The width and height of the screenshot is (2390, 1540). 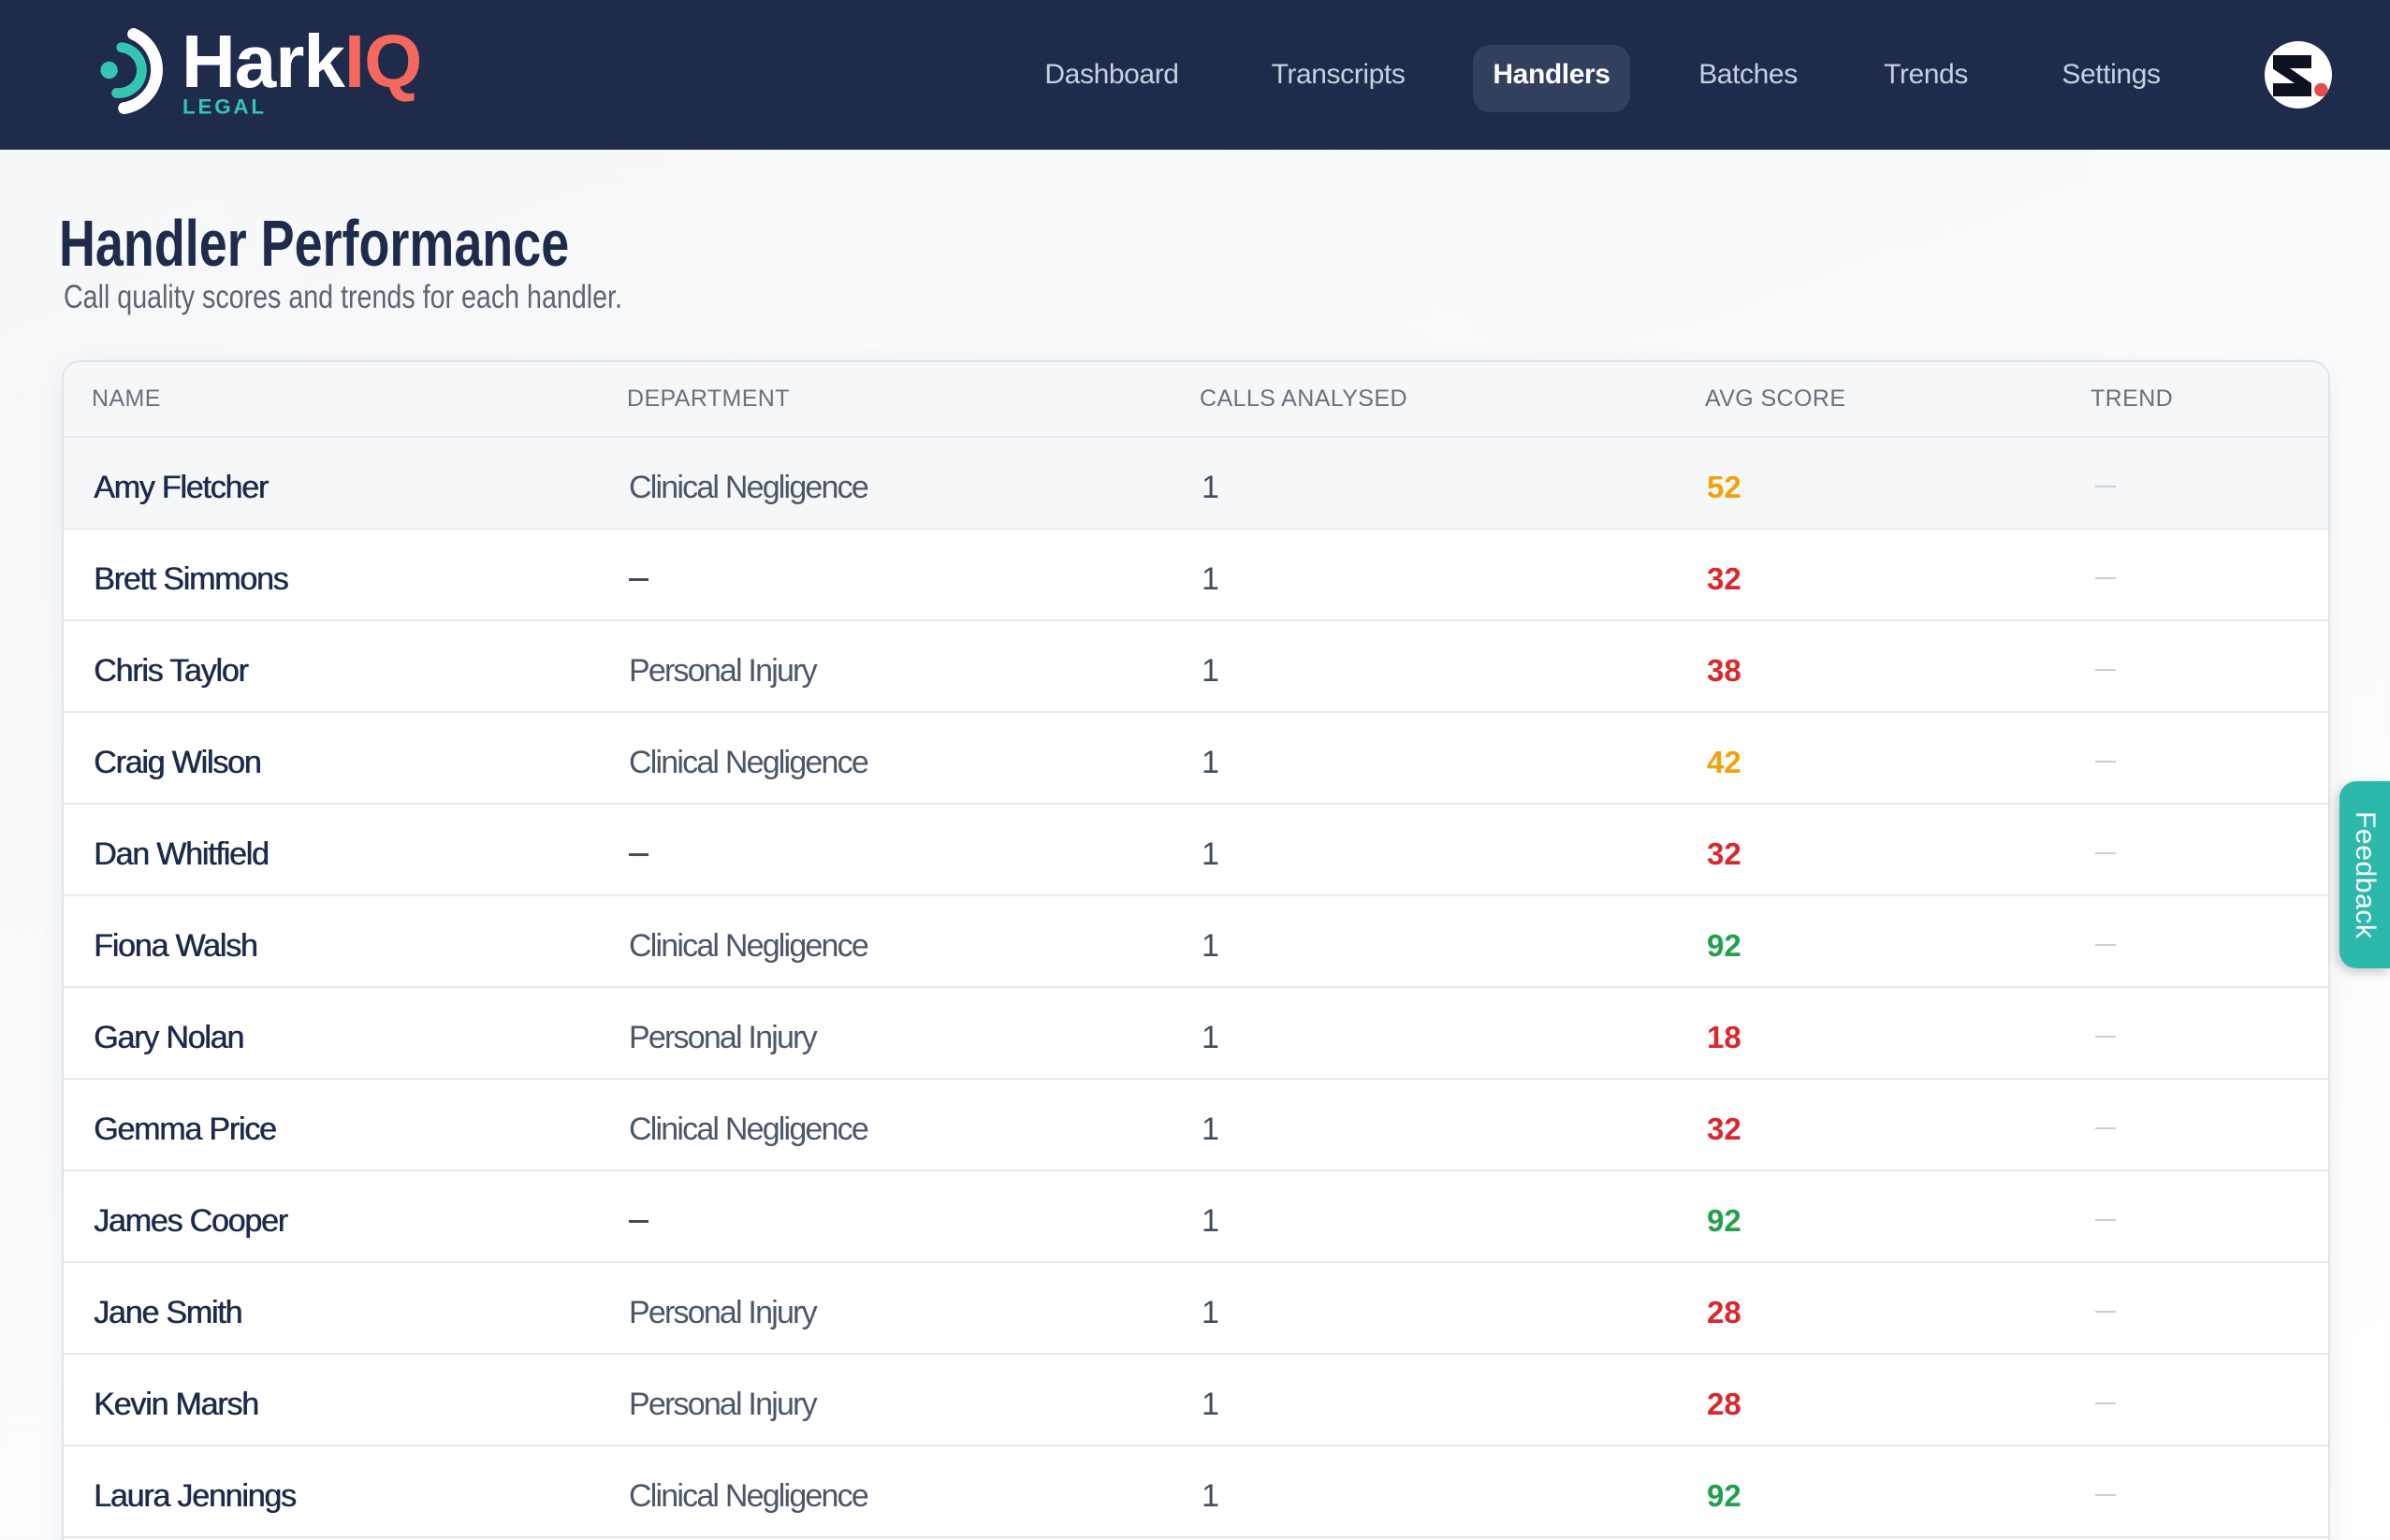 I want to click on svg-text: HarkIQ, so click(x=301, y=62).